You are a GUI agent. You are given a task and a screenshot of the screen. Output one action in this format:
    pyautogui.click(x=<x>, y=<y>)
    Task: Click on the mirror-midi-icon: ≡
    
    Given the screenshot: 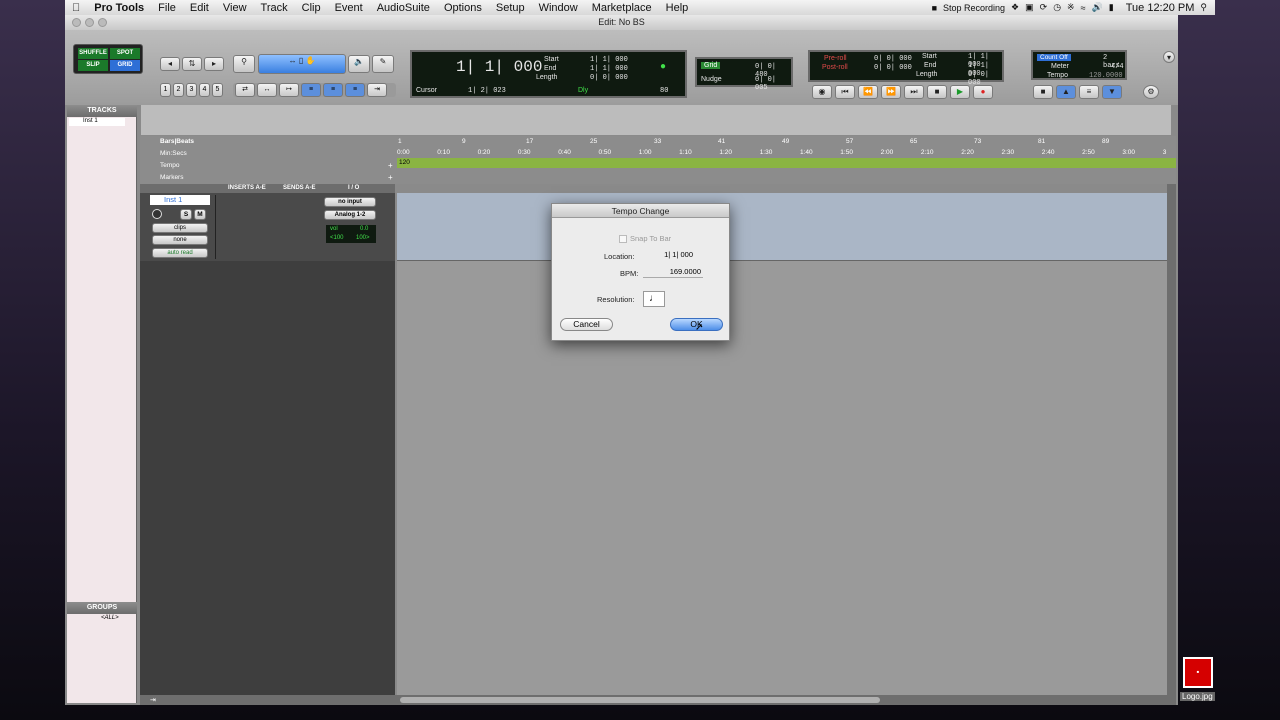 What is the action you would take?
    pyautogui.click(x=311, y=90)
    